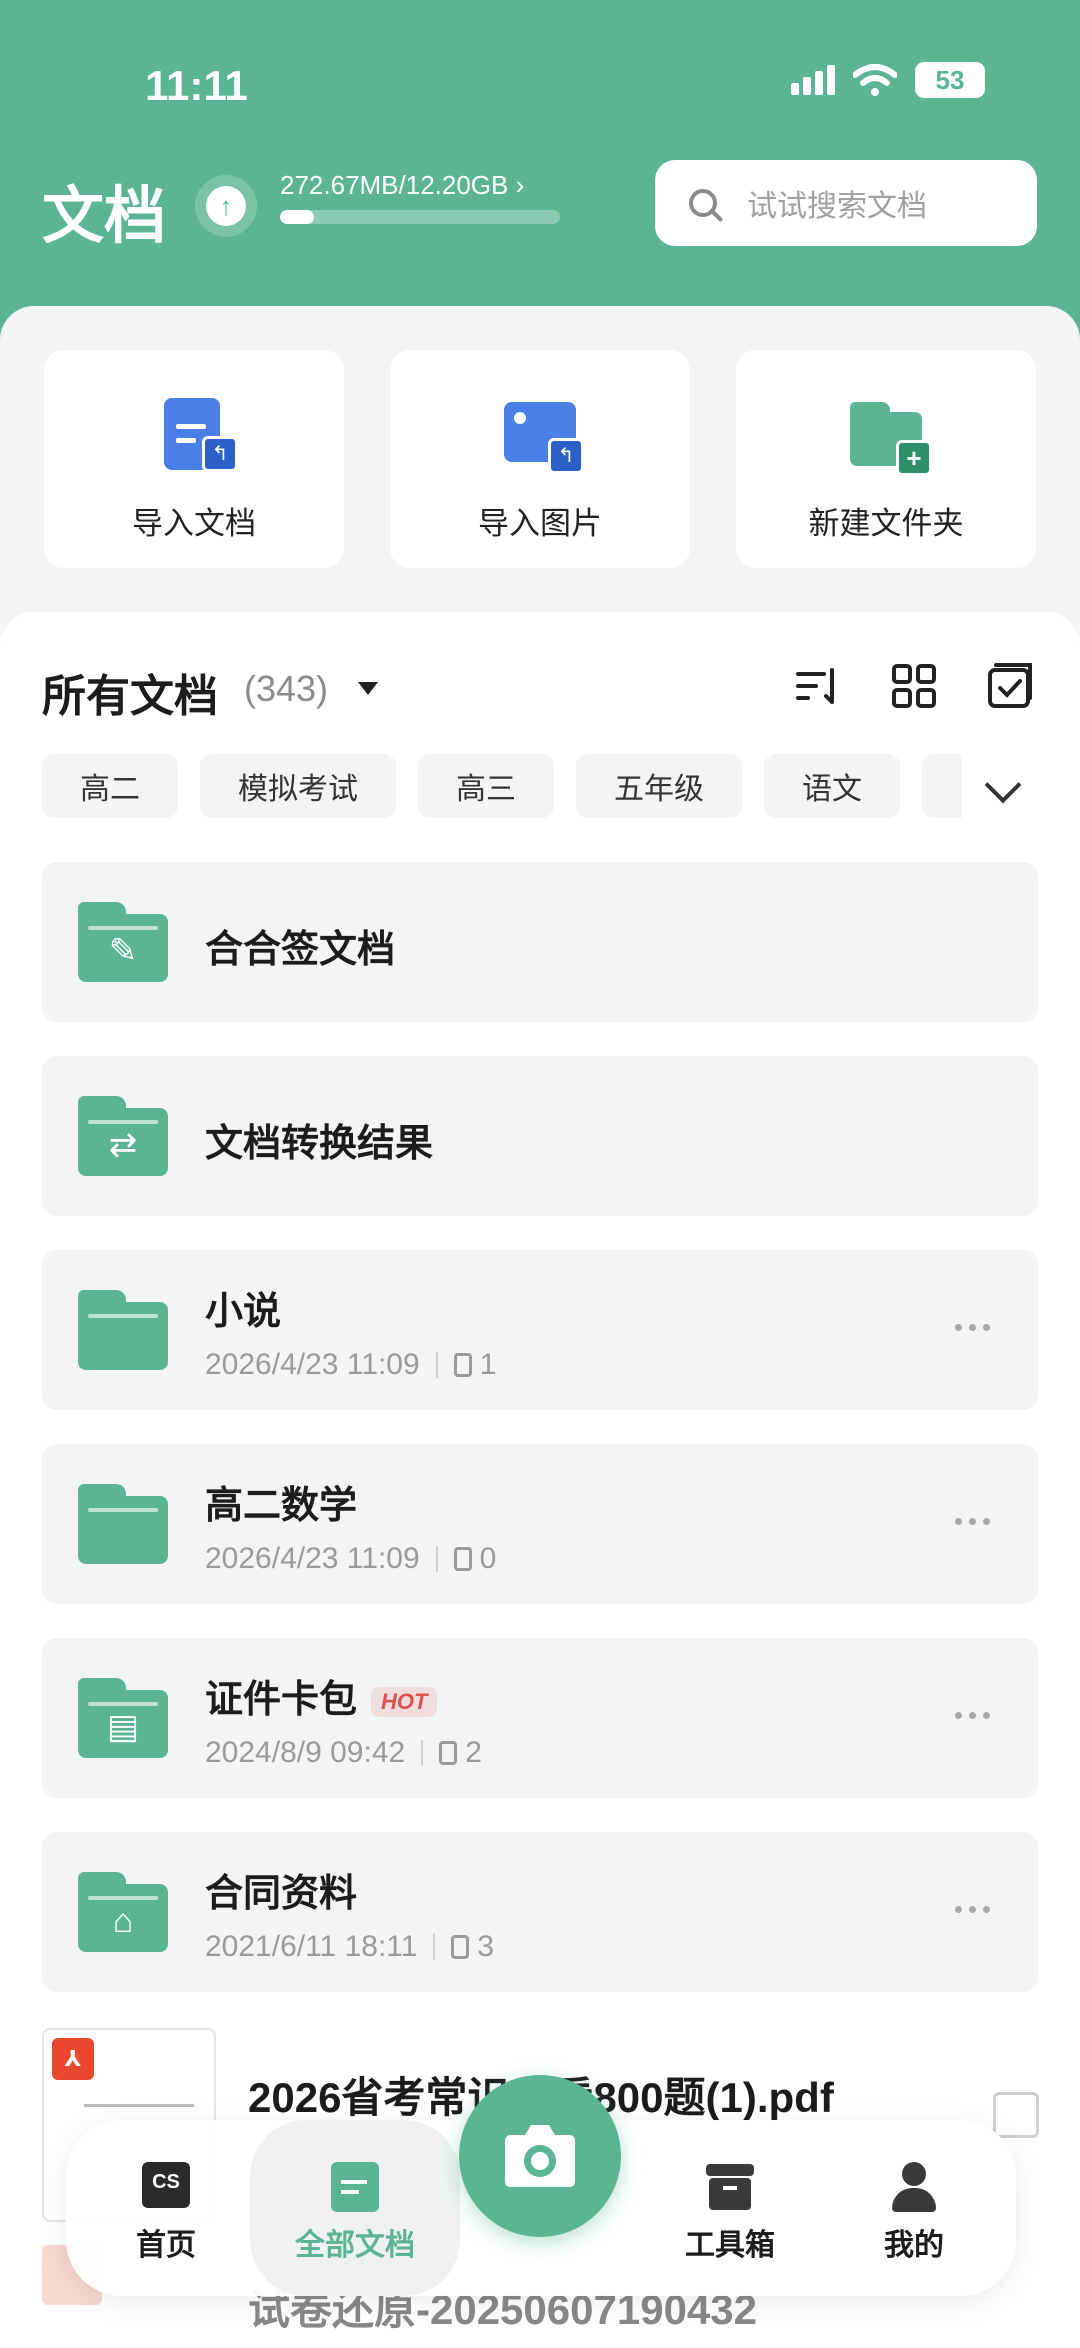 The width and height of the screenshot is (1080, 2348). Describe the element at coordinates (368, 688) in the screenshot. I see `caret-down-icon` at that location.